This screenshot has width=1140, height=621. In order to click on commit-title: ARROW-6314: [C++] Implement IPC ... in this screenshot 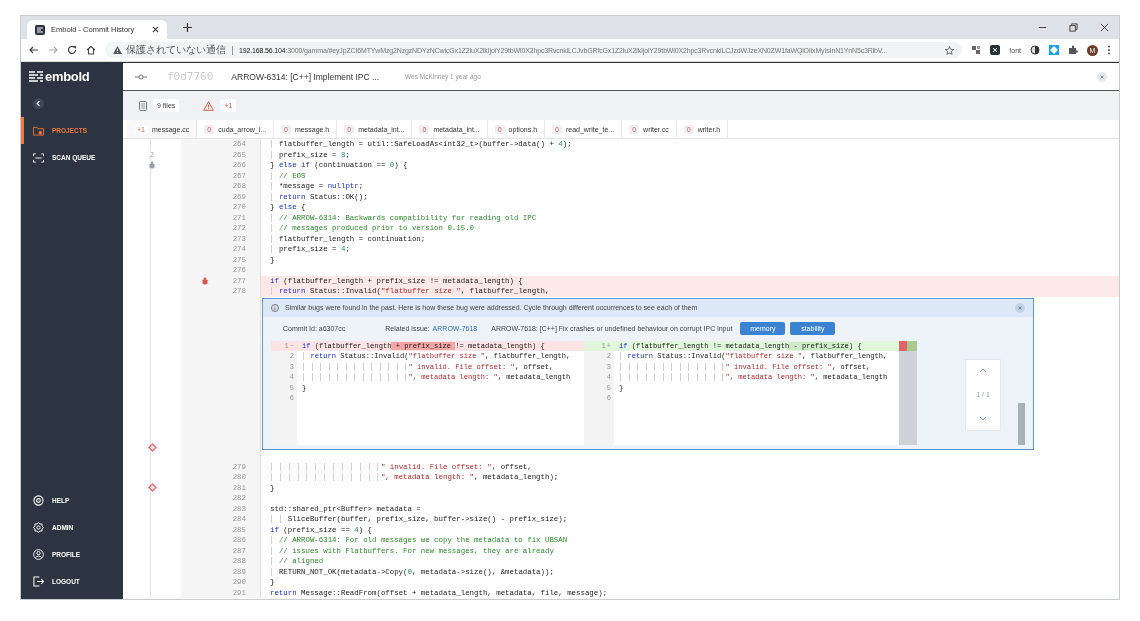, I will do `click(305, 76)`.